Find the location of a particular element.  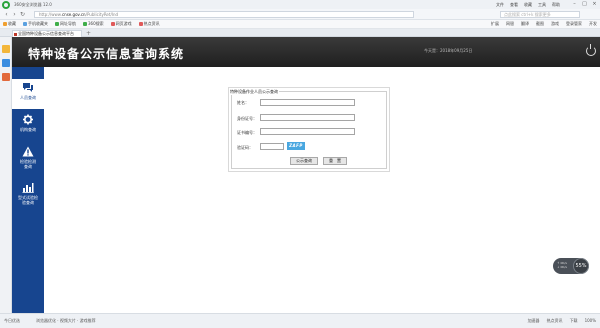

query-button: 公示查询 is located at coordinates (304, 161).